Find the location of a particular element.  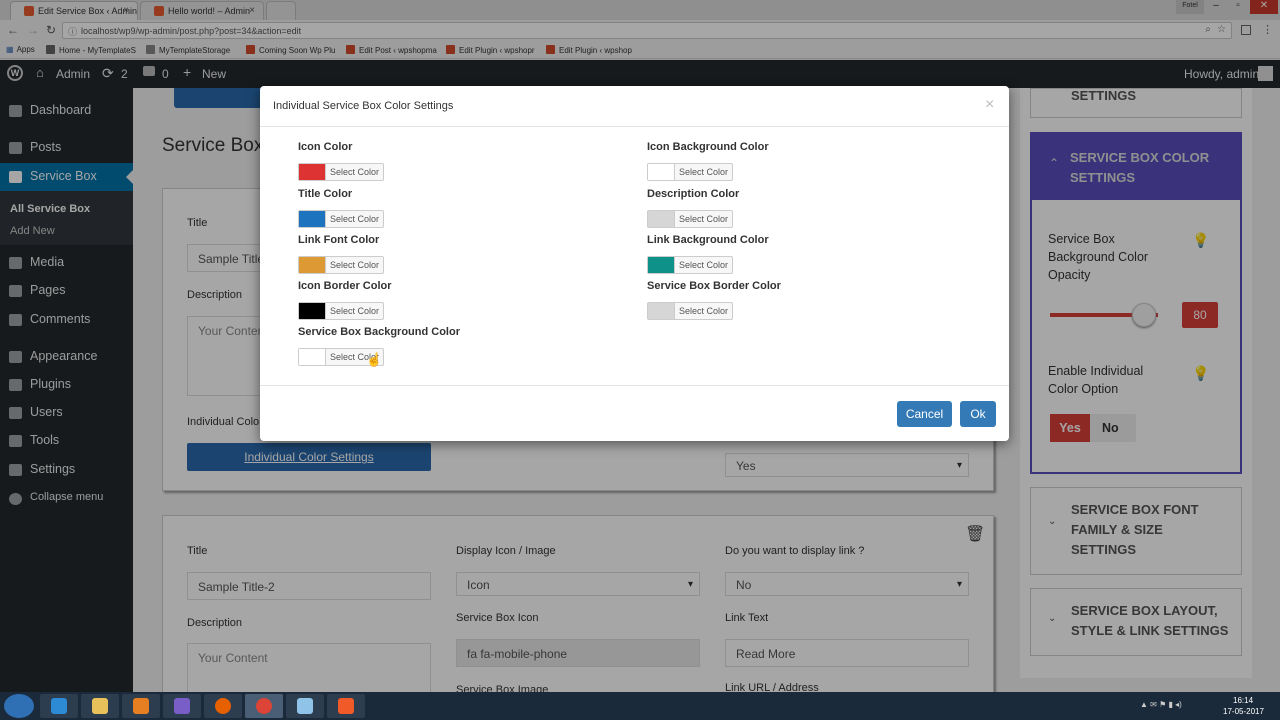

visual-studio-icon is located at coordinates (182, 706).